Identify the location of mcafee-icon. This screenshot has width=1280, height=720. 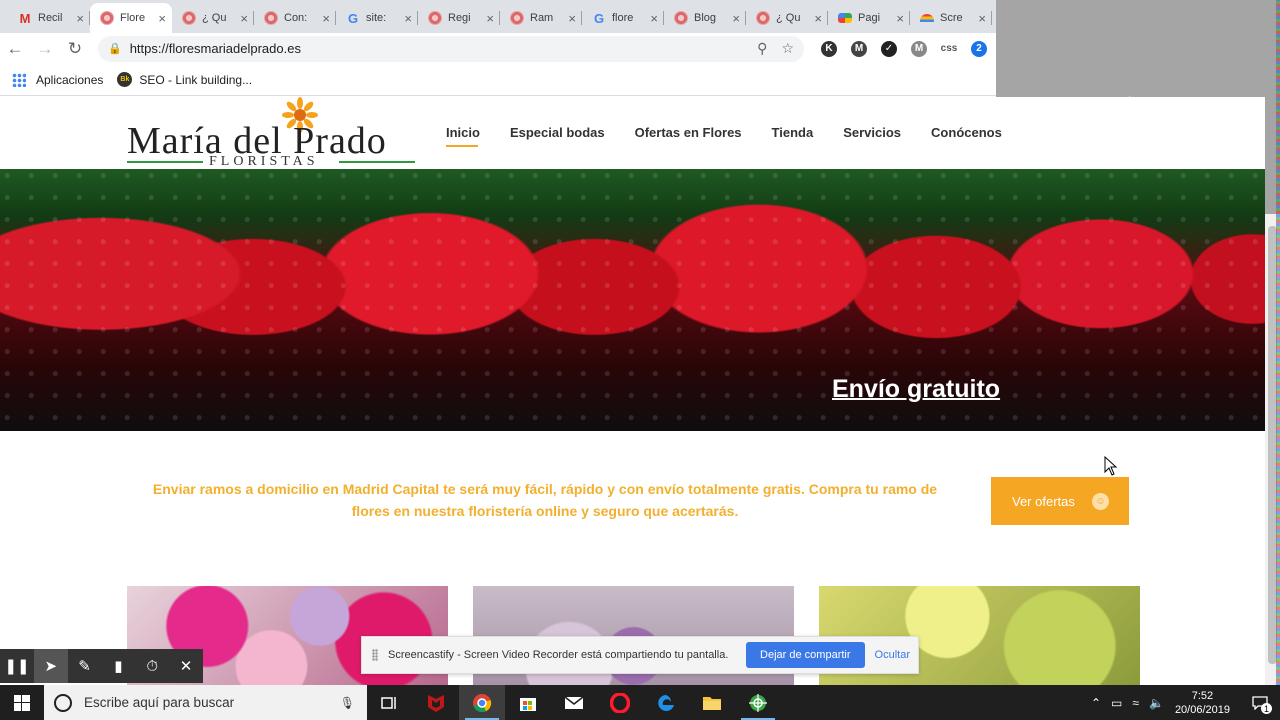
(436, 702).